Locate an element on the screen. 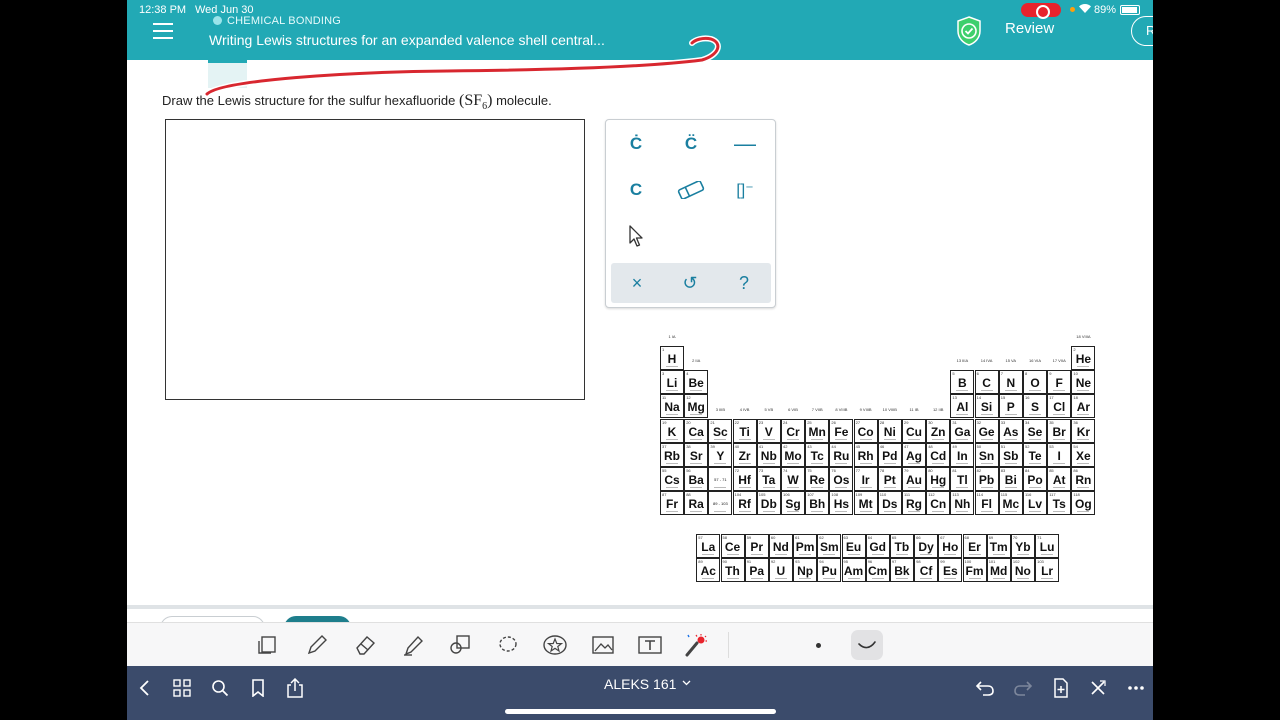  element-te: 52 Te is located at coordinates (1035, 454).